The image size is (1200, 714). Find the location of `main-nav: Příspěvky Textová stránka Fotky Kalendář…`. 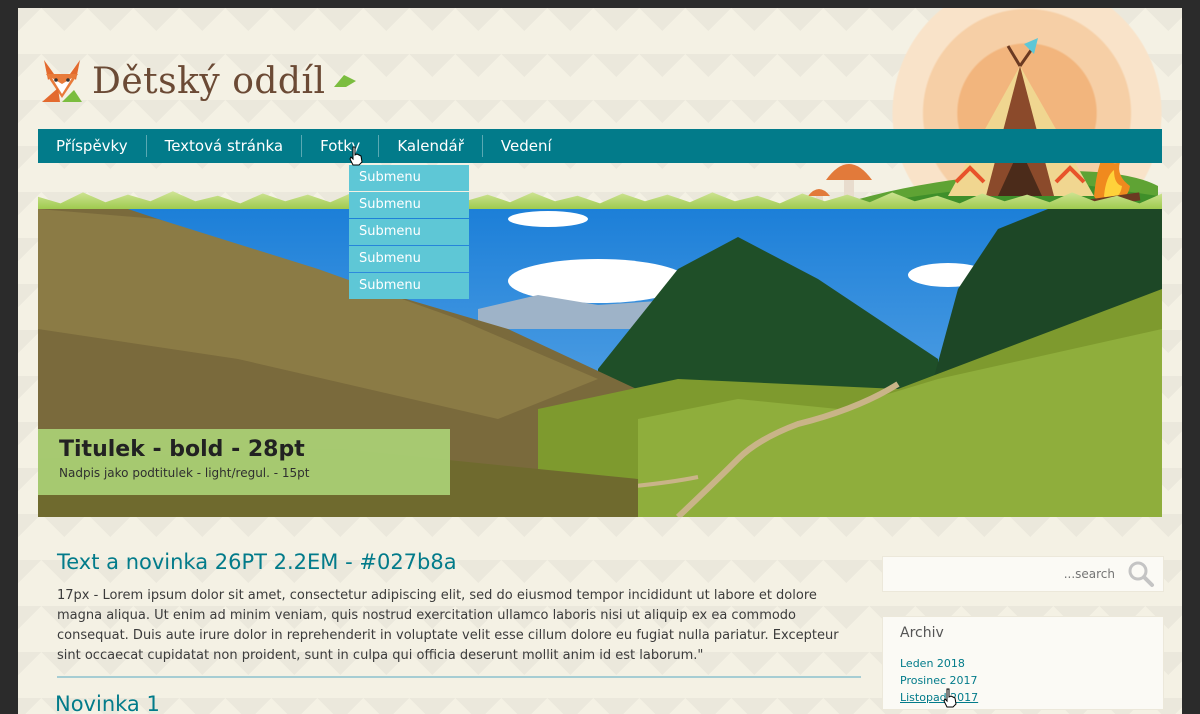

main-nav: Příspěvky Textová stránka Fotky Kalendář… is located at coordinates (600, 146).